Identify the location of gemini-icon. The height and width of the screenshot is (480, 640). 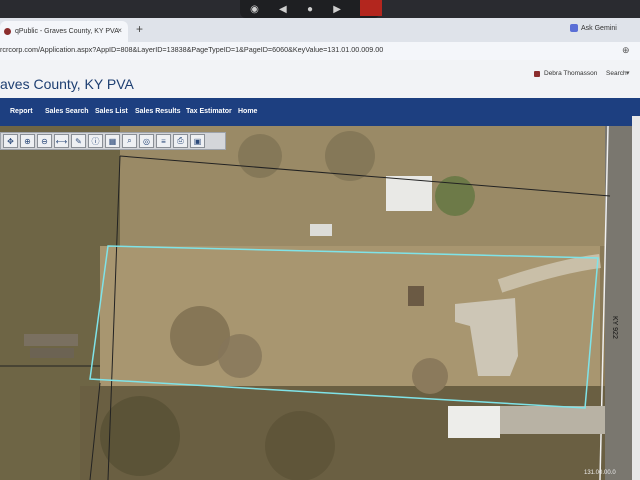
(574, 28).